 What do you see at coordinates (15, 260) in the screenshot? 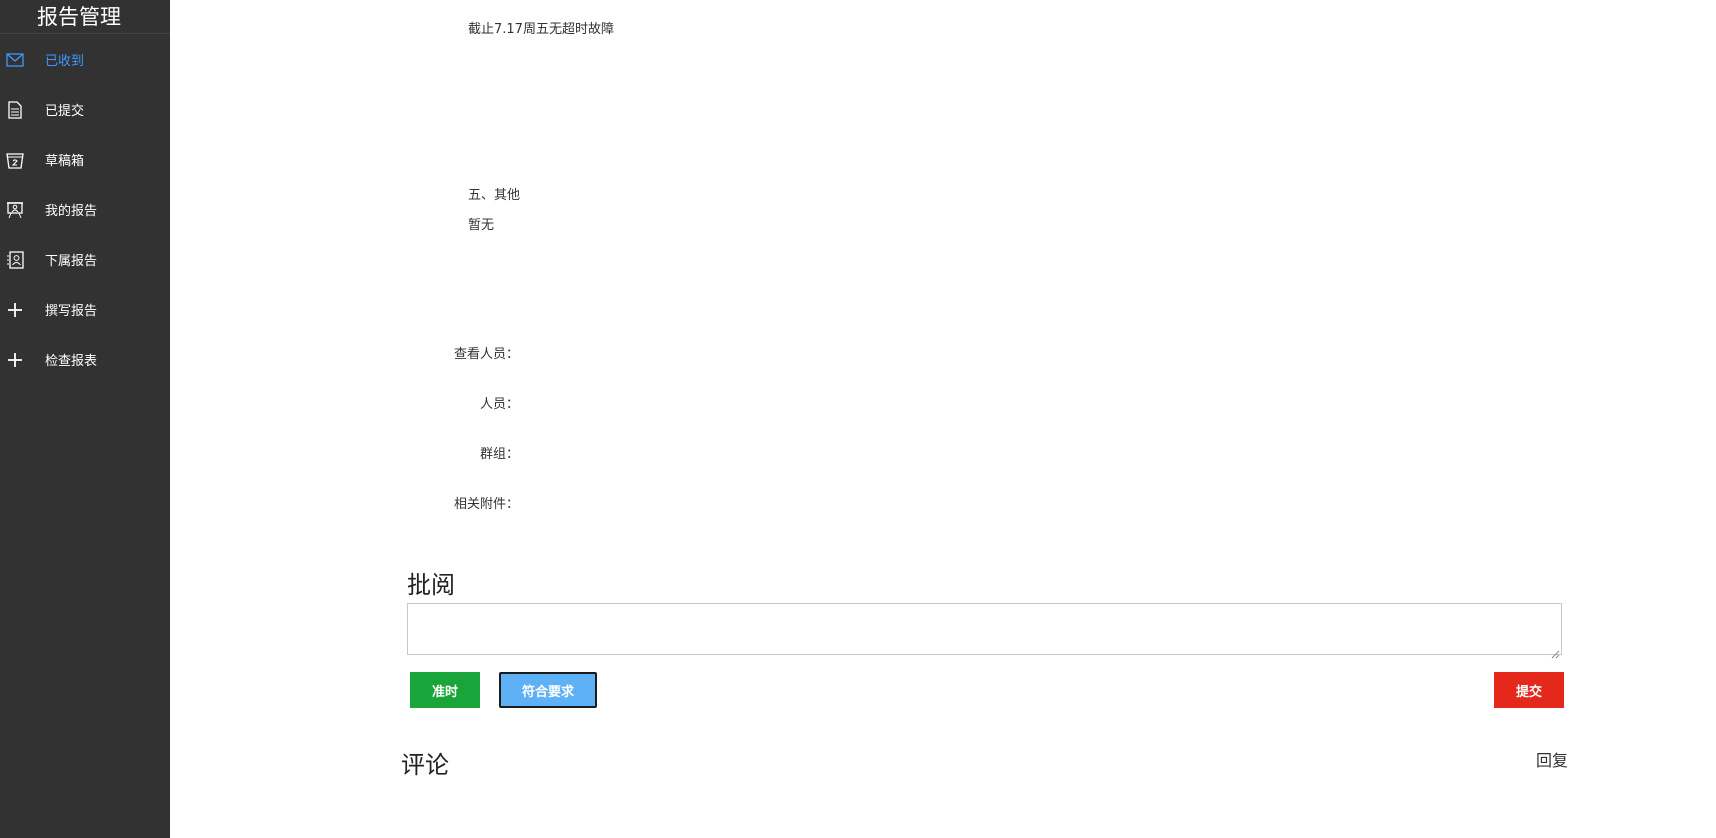
I see `contact-card-icon` at bounding box center [15, 260].